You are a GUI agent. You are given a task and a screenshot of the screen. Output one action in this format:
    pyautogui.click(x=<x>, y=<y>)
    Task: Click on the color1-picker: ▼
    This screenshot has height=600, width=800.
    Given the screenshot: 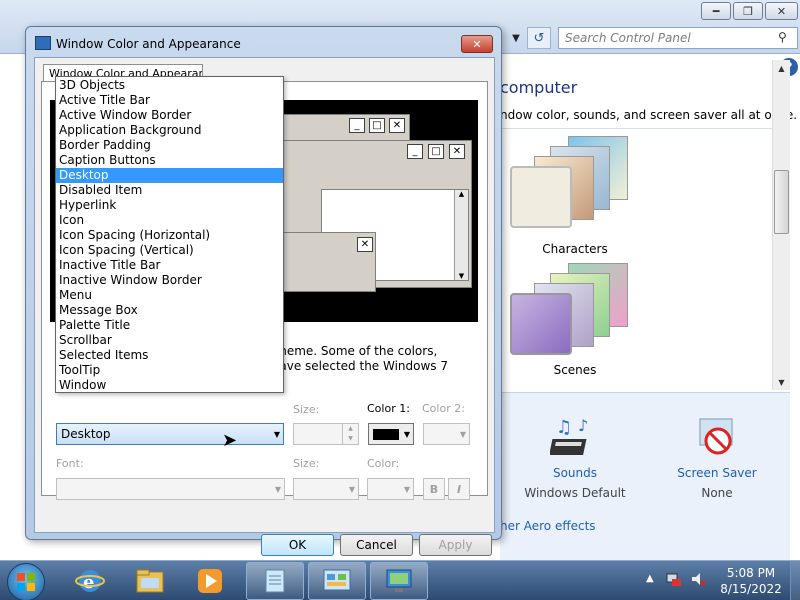 What is the action you would take?
    pyautogui.click(x=391, y=434)
    